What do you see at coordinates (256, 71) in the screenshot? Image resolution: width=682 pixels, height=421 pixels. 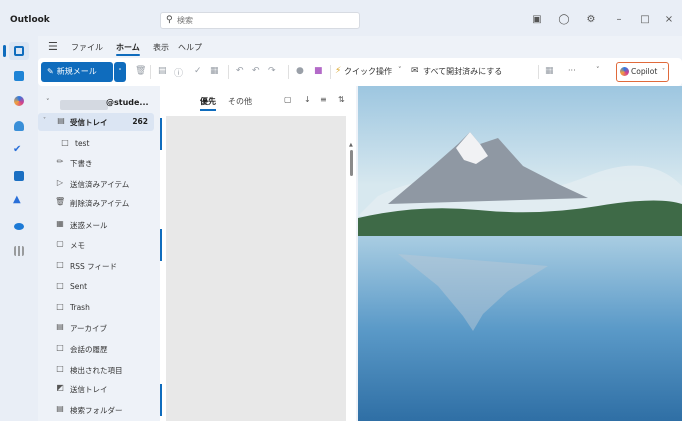 I see `reply-all-icon: ↶` at bounding box center [256, 71].